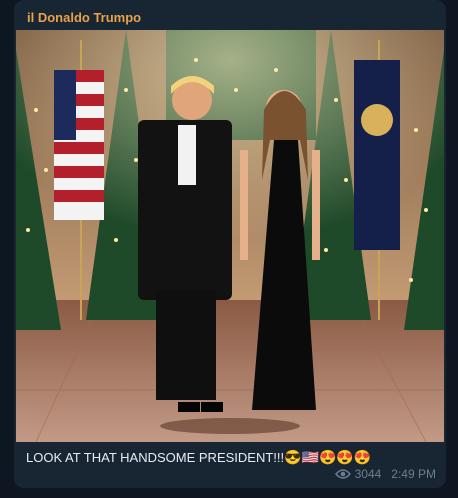 The width and height of the screenshot is (458, 498). What do you see at coordinates (385, 474) in the screenshot?
I see `message-meta: 3044 2:49 PM` at bounding box center [385, 474].